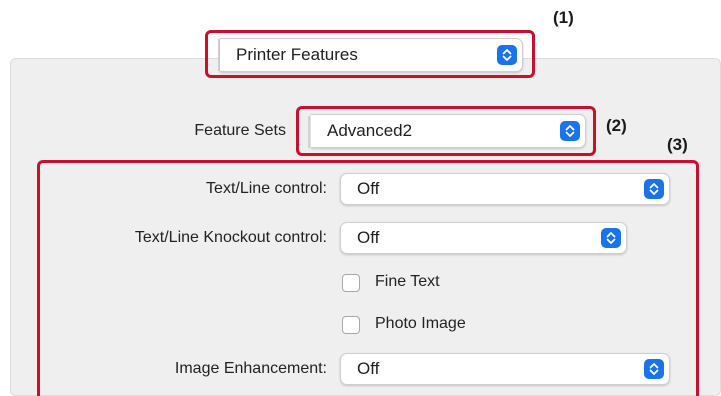 The image size is (721, 396). I want to click on callout-label-2: (2), so click(616, 125).